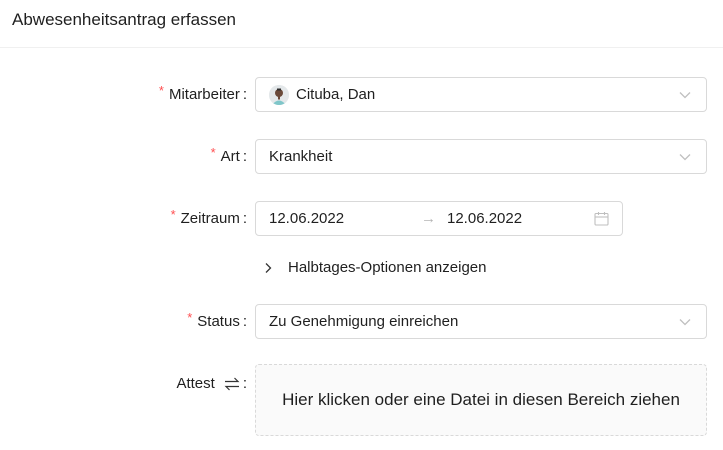  I want to click on page-header: Abwesenheitsantrag erfassen, so click(361, 24).